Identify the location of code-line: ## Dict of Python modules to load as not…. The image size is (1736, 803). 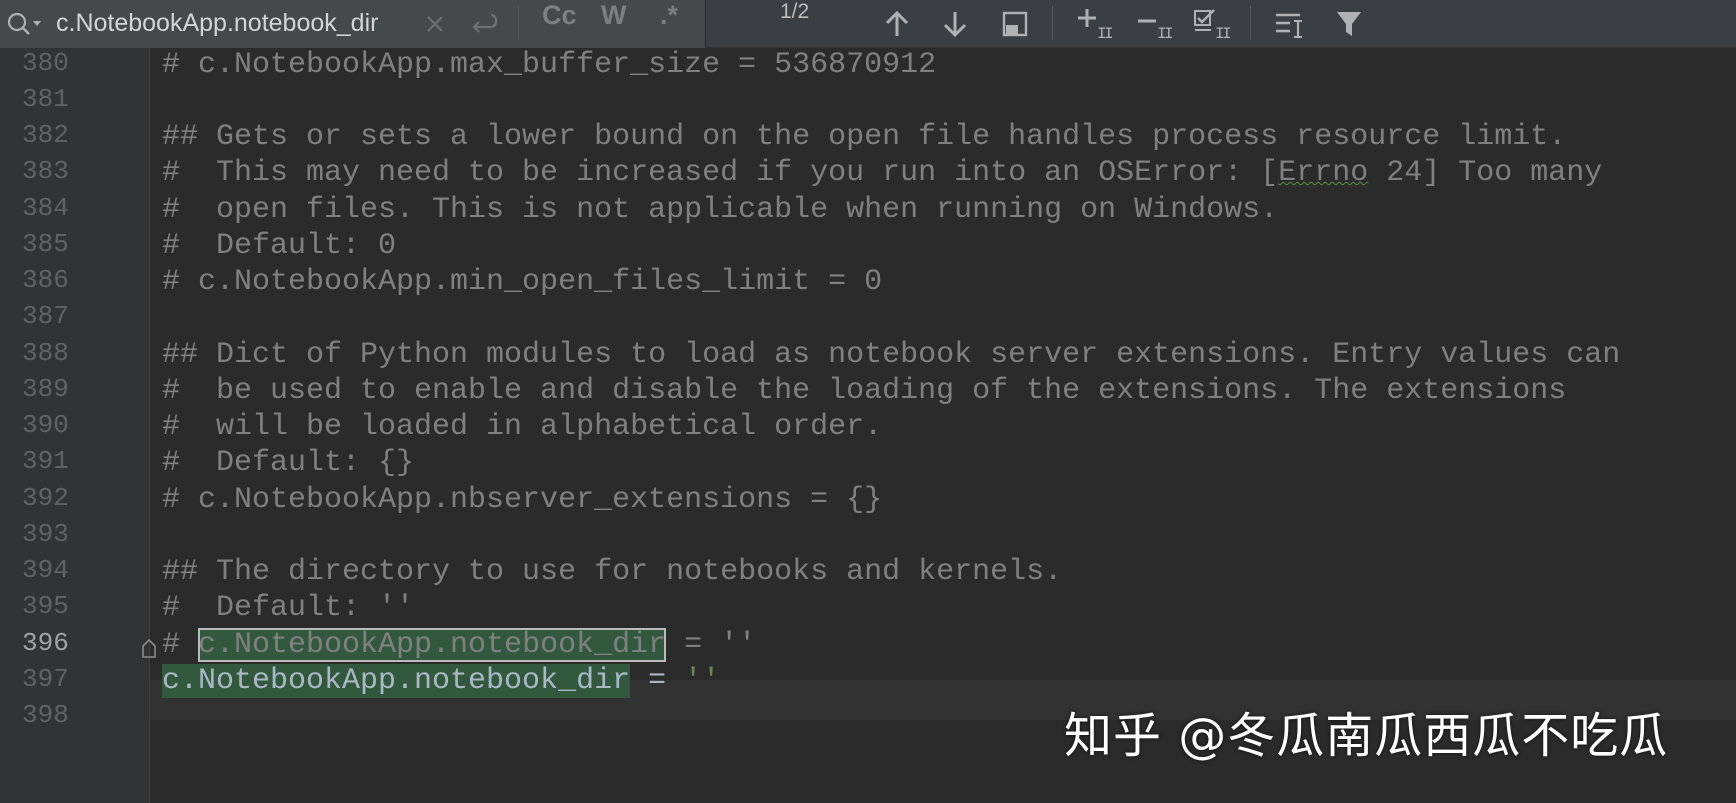
(891, 358).